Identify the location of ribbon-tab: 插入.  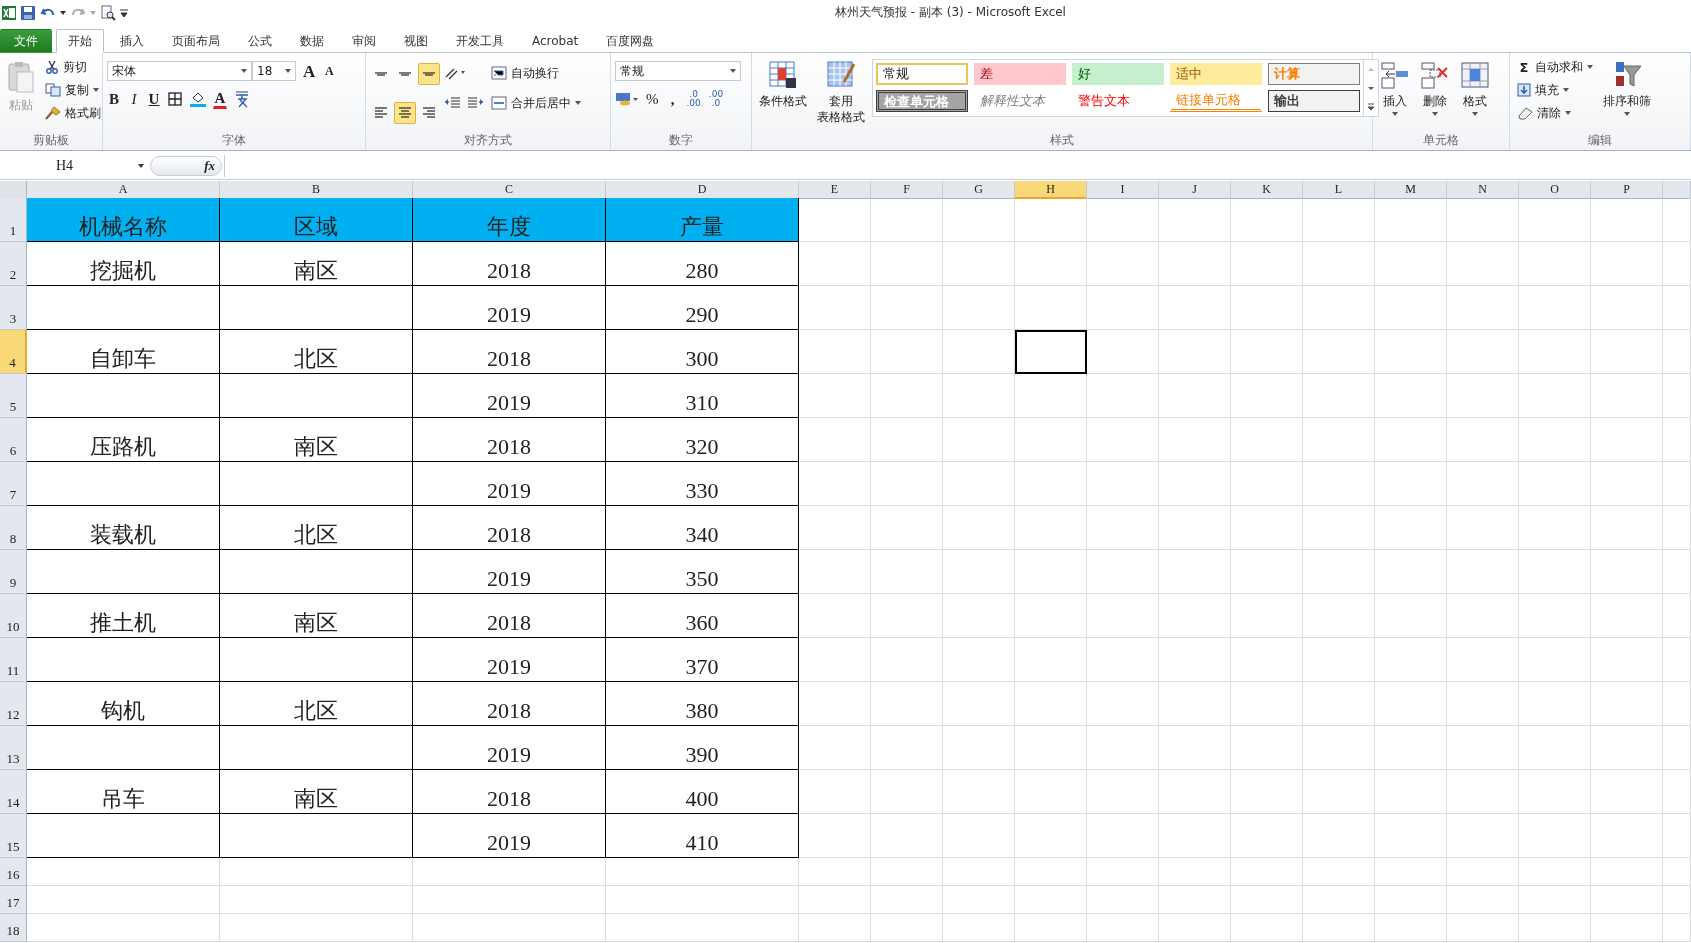
(132, 41).